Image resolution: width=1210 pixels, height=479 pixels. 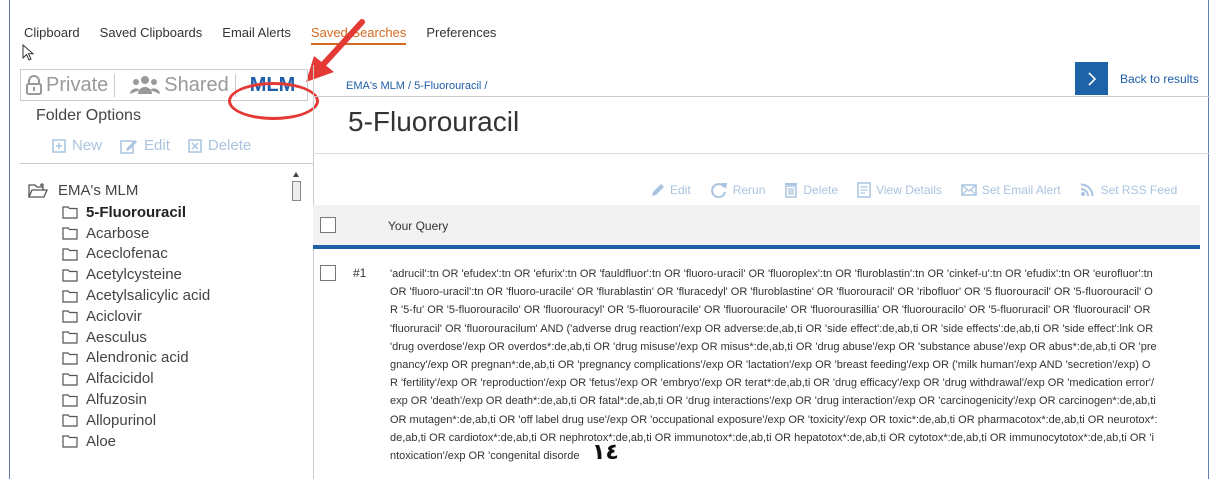 What do you see at coordinates (756, 247) in the screenshot?
I see `header-underline` at bounding box center [756, 247].